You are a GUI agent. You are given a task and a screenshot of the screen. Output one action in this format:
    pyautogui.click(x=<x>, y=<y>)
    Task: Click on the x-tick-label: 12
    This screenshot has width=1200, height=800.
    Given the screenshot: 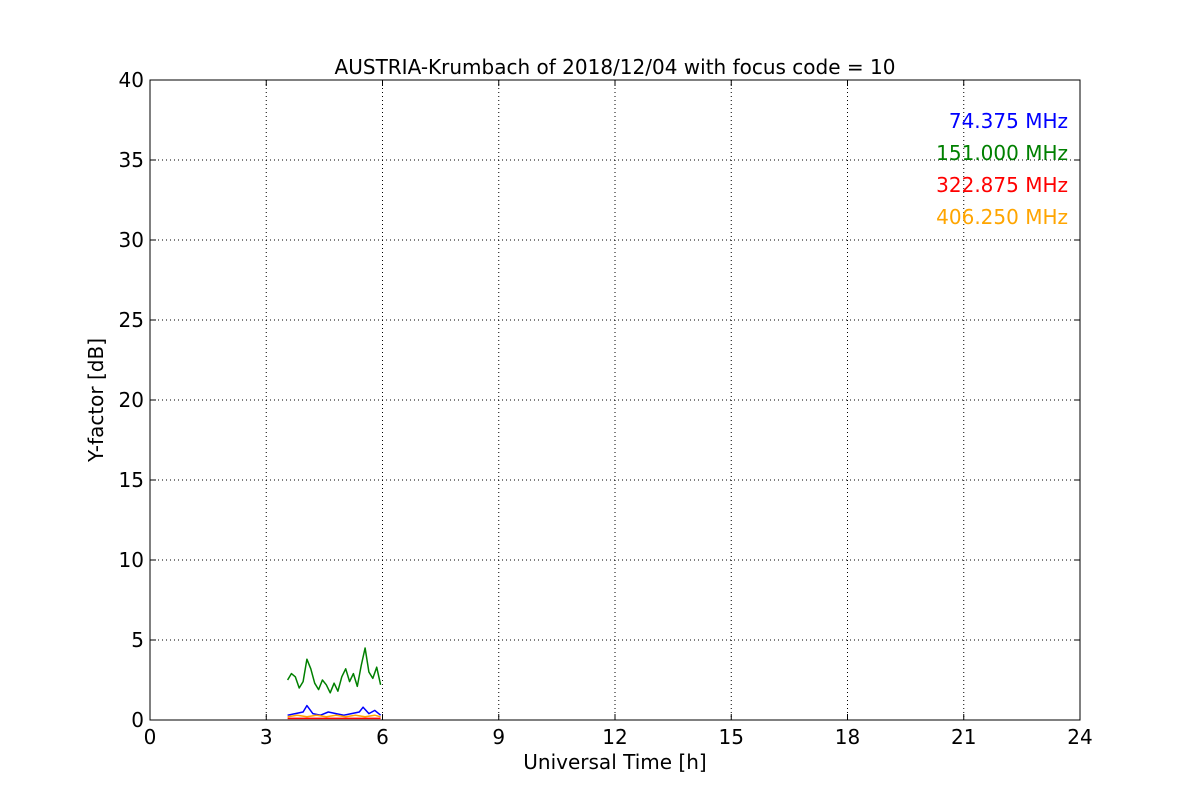 What is the action you would take?
    pyautogui.click(x=614, y=737)
    